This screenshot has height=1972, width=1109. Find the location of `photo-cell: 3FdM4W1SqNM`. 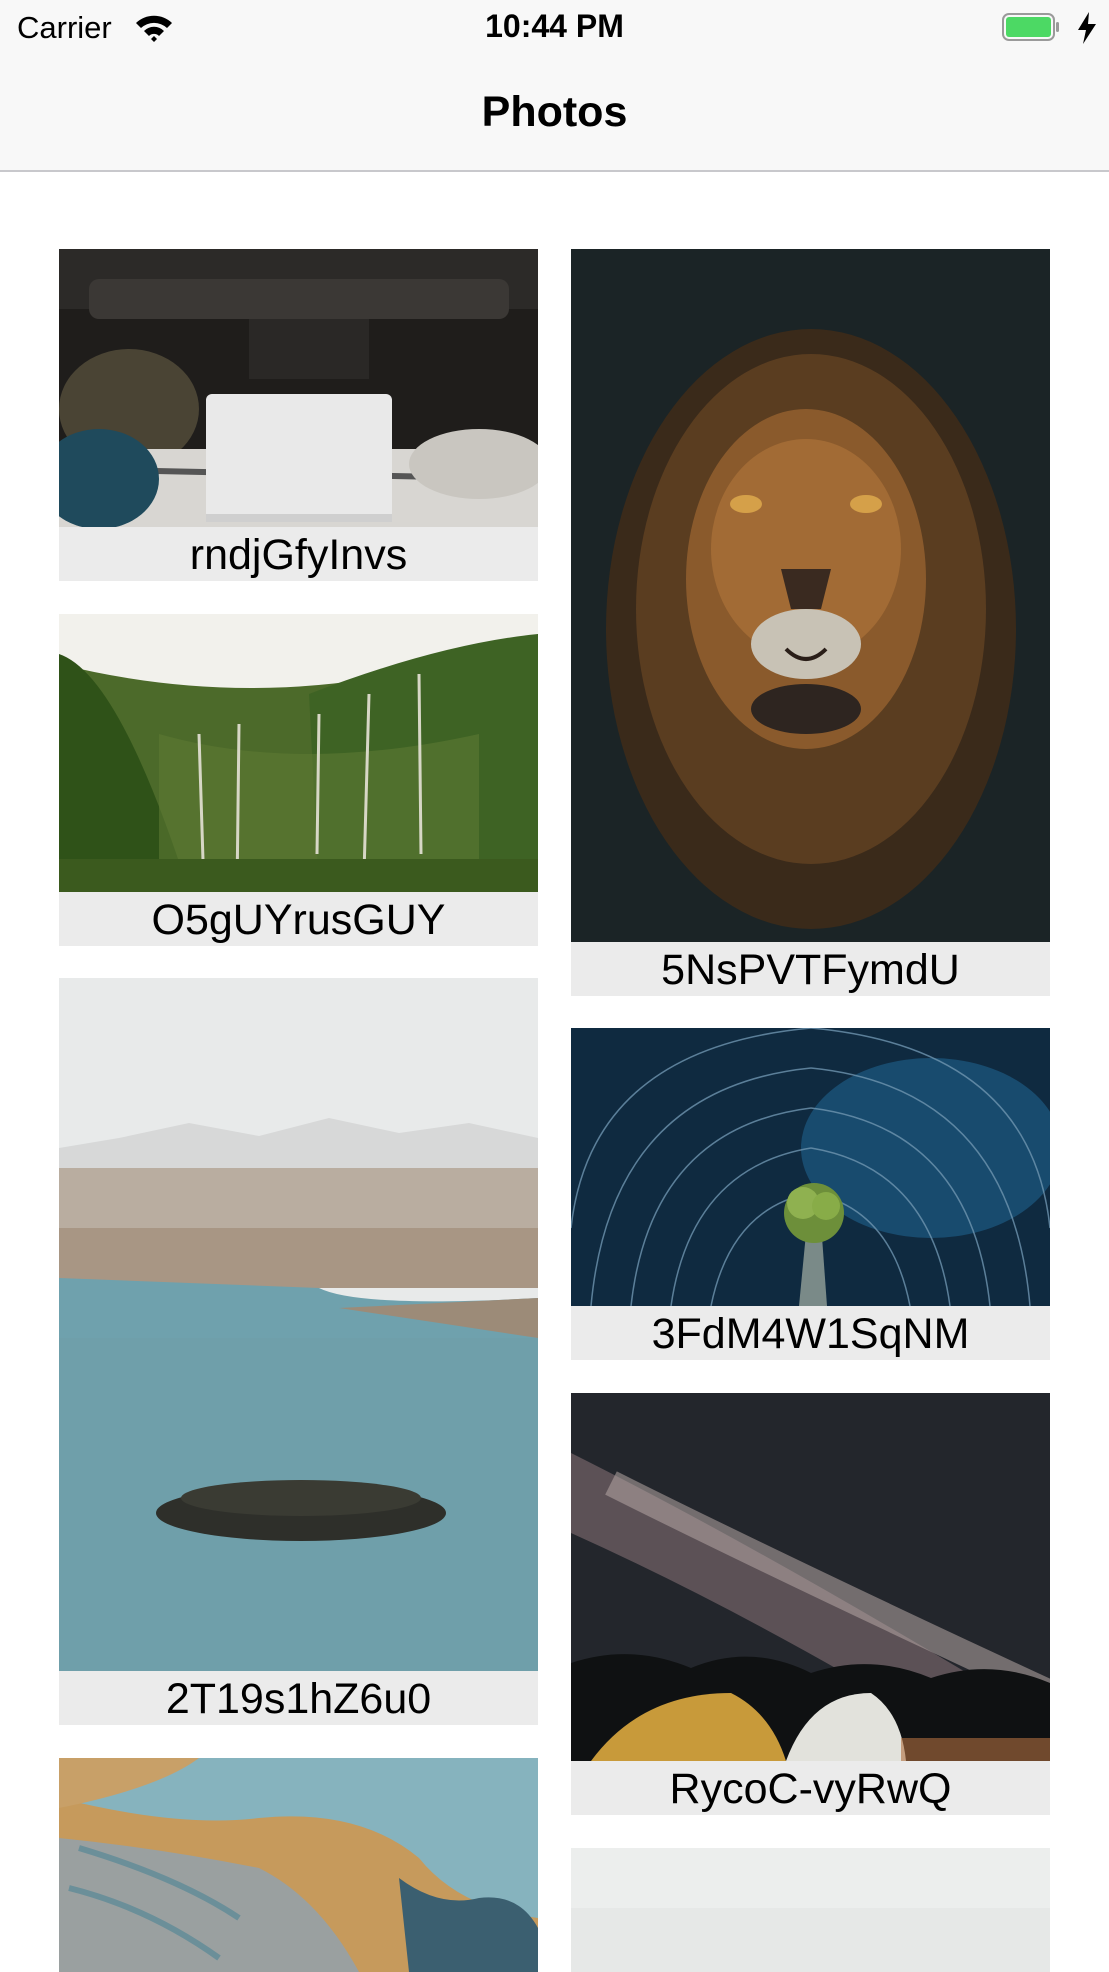

photo-cell: 3FdM4W1SqNM is located at coordinates (810, 1194).